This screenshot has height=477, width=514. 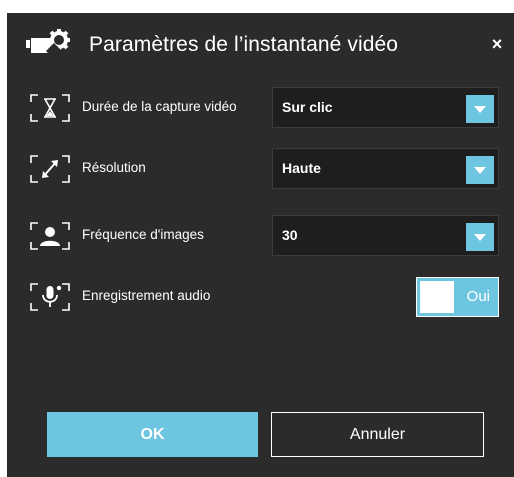 I want to click on resolution-label: Résolution, so click(x=114, y=167).